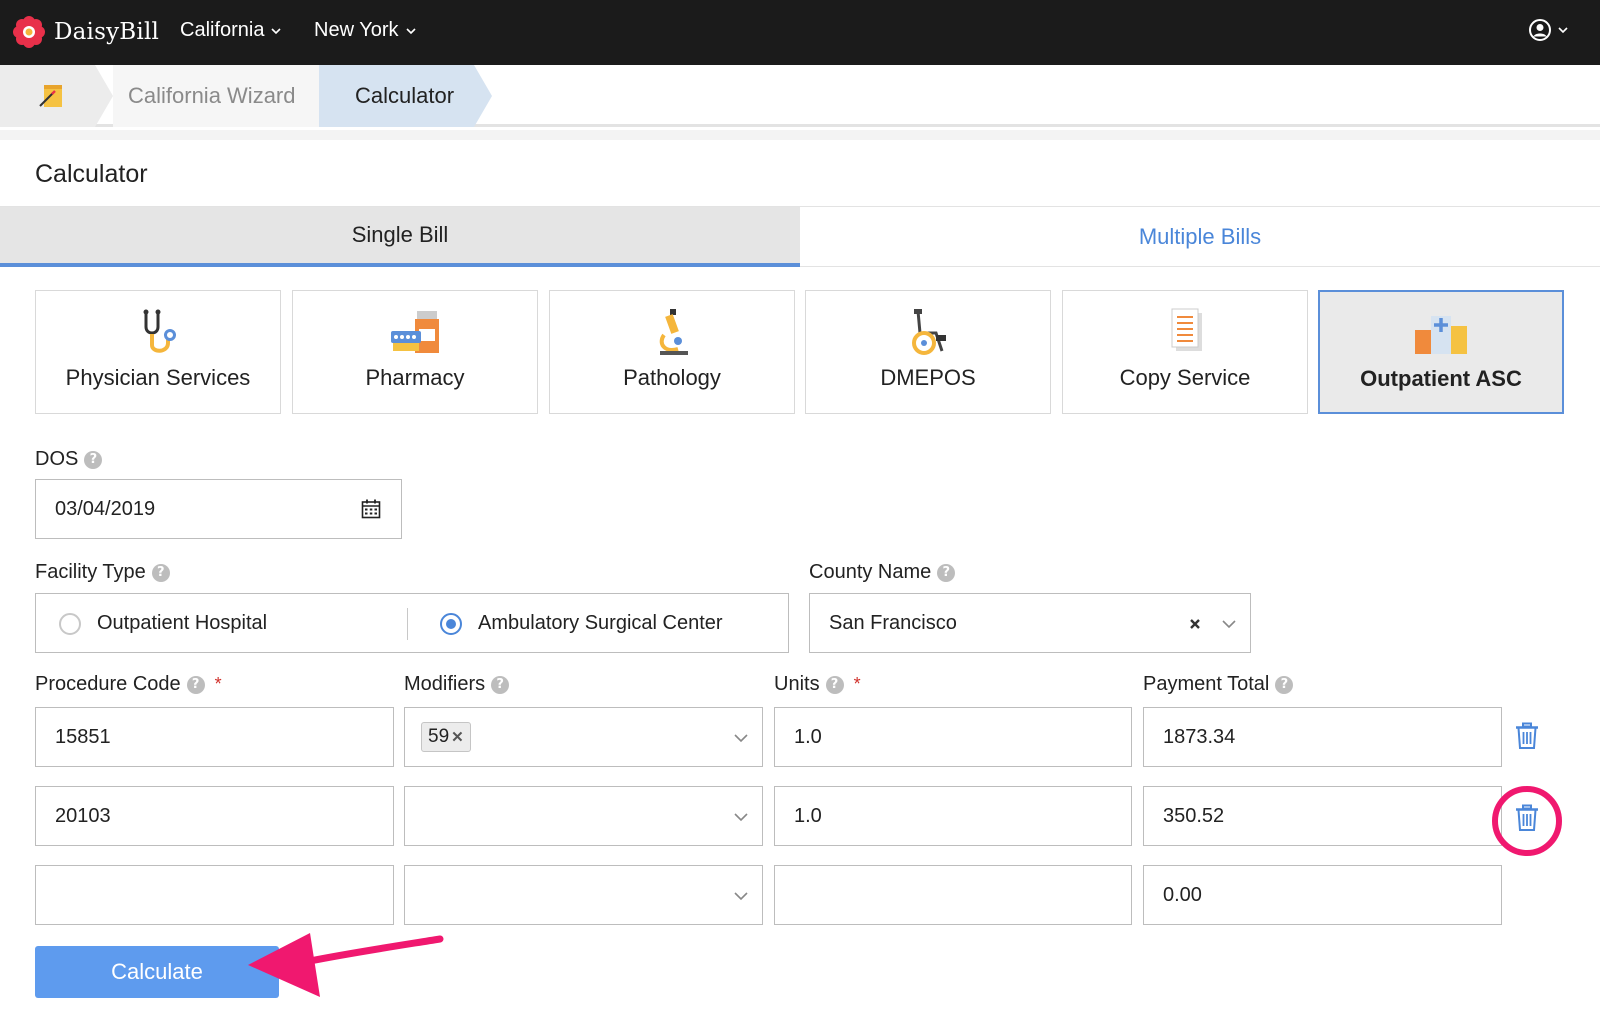 Image resolution: width=1600 pixels, height=1029 pixels. What do you see at coordinates (1527, 821) in the screenshot?
I see `annotation-highlight-circle` at bounding box center [1527, 821].